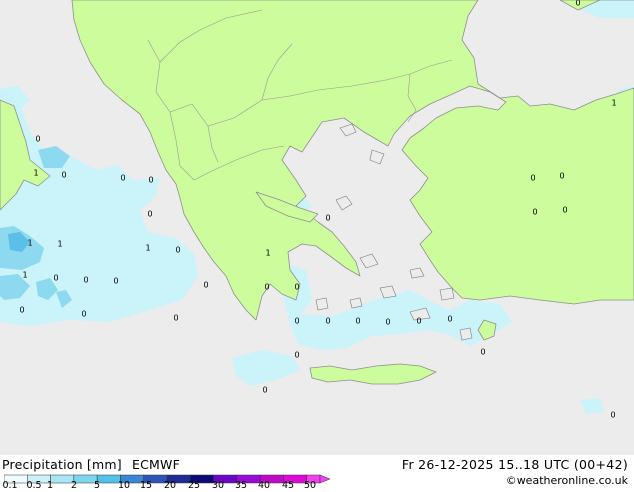 This screenshot has width=634, height=492. I want to click on color-scale-tick-label: 15, so click(146, 485).